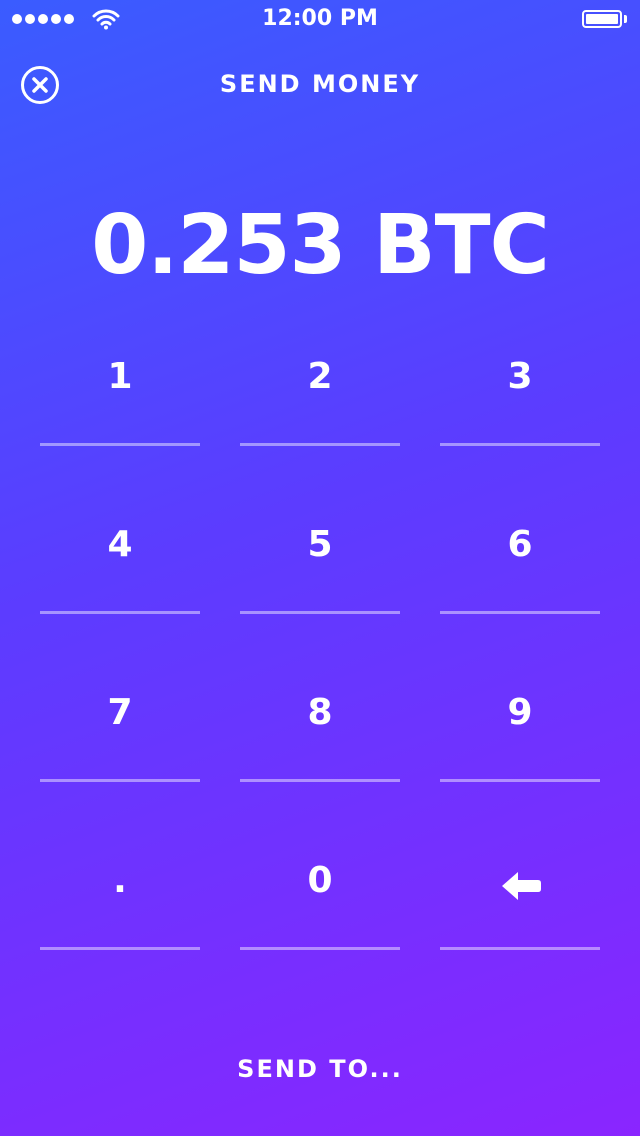  I want to click on key-label: 0, so click(320, 880).